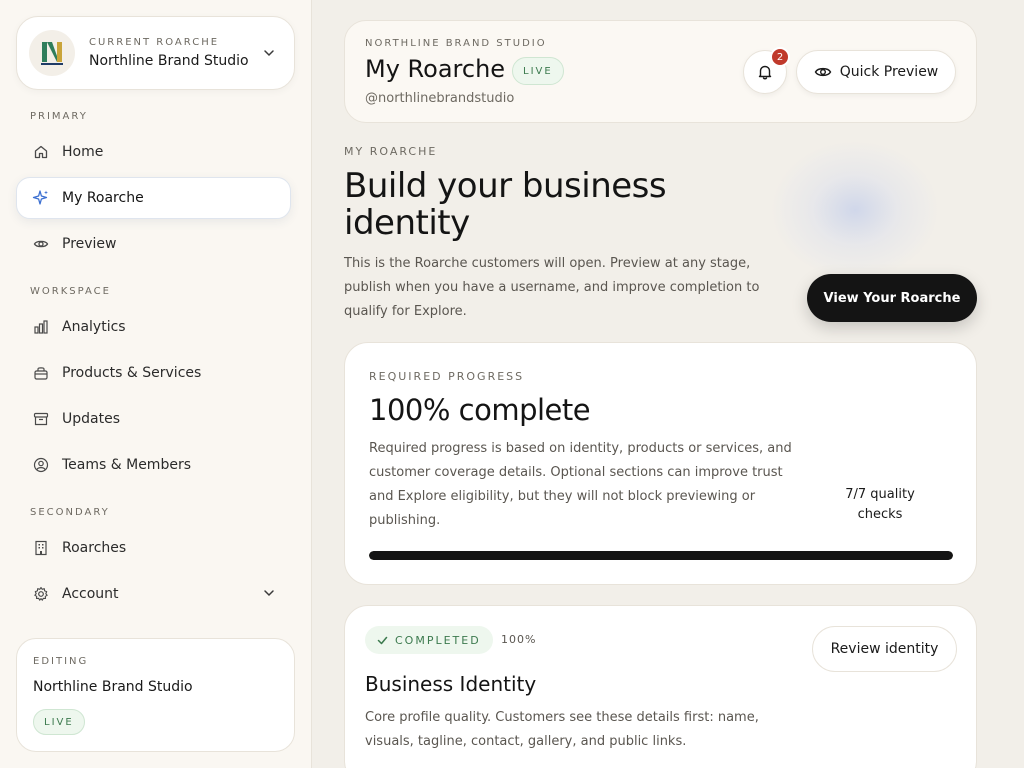 The height and width of the screenshot is (768, 1024). Describe the element at coordinates (41, 419) in the screenshot. I see `archive-icon` at that location.